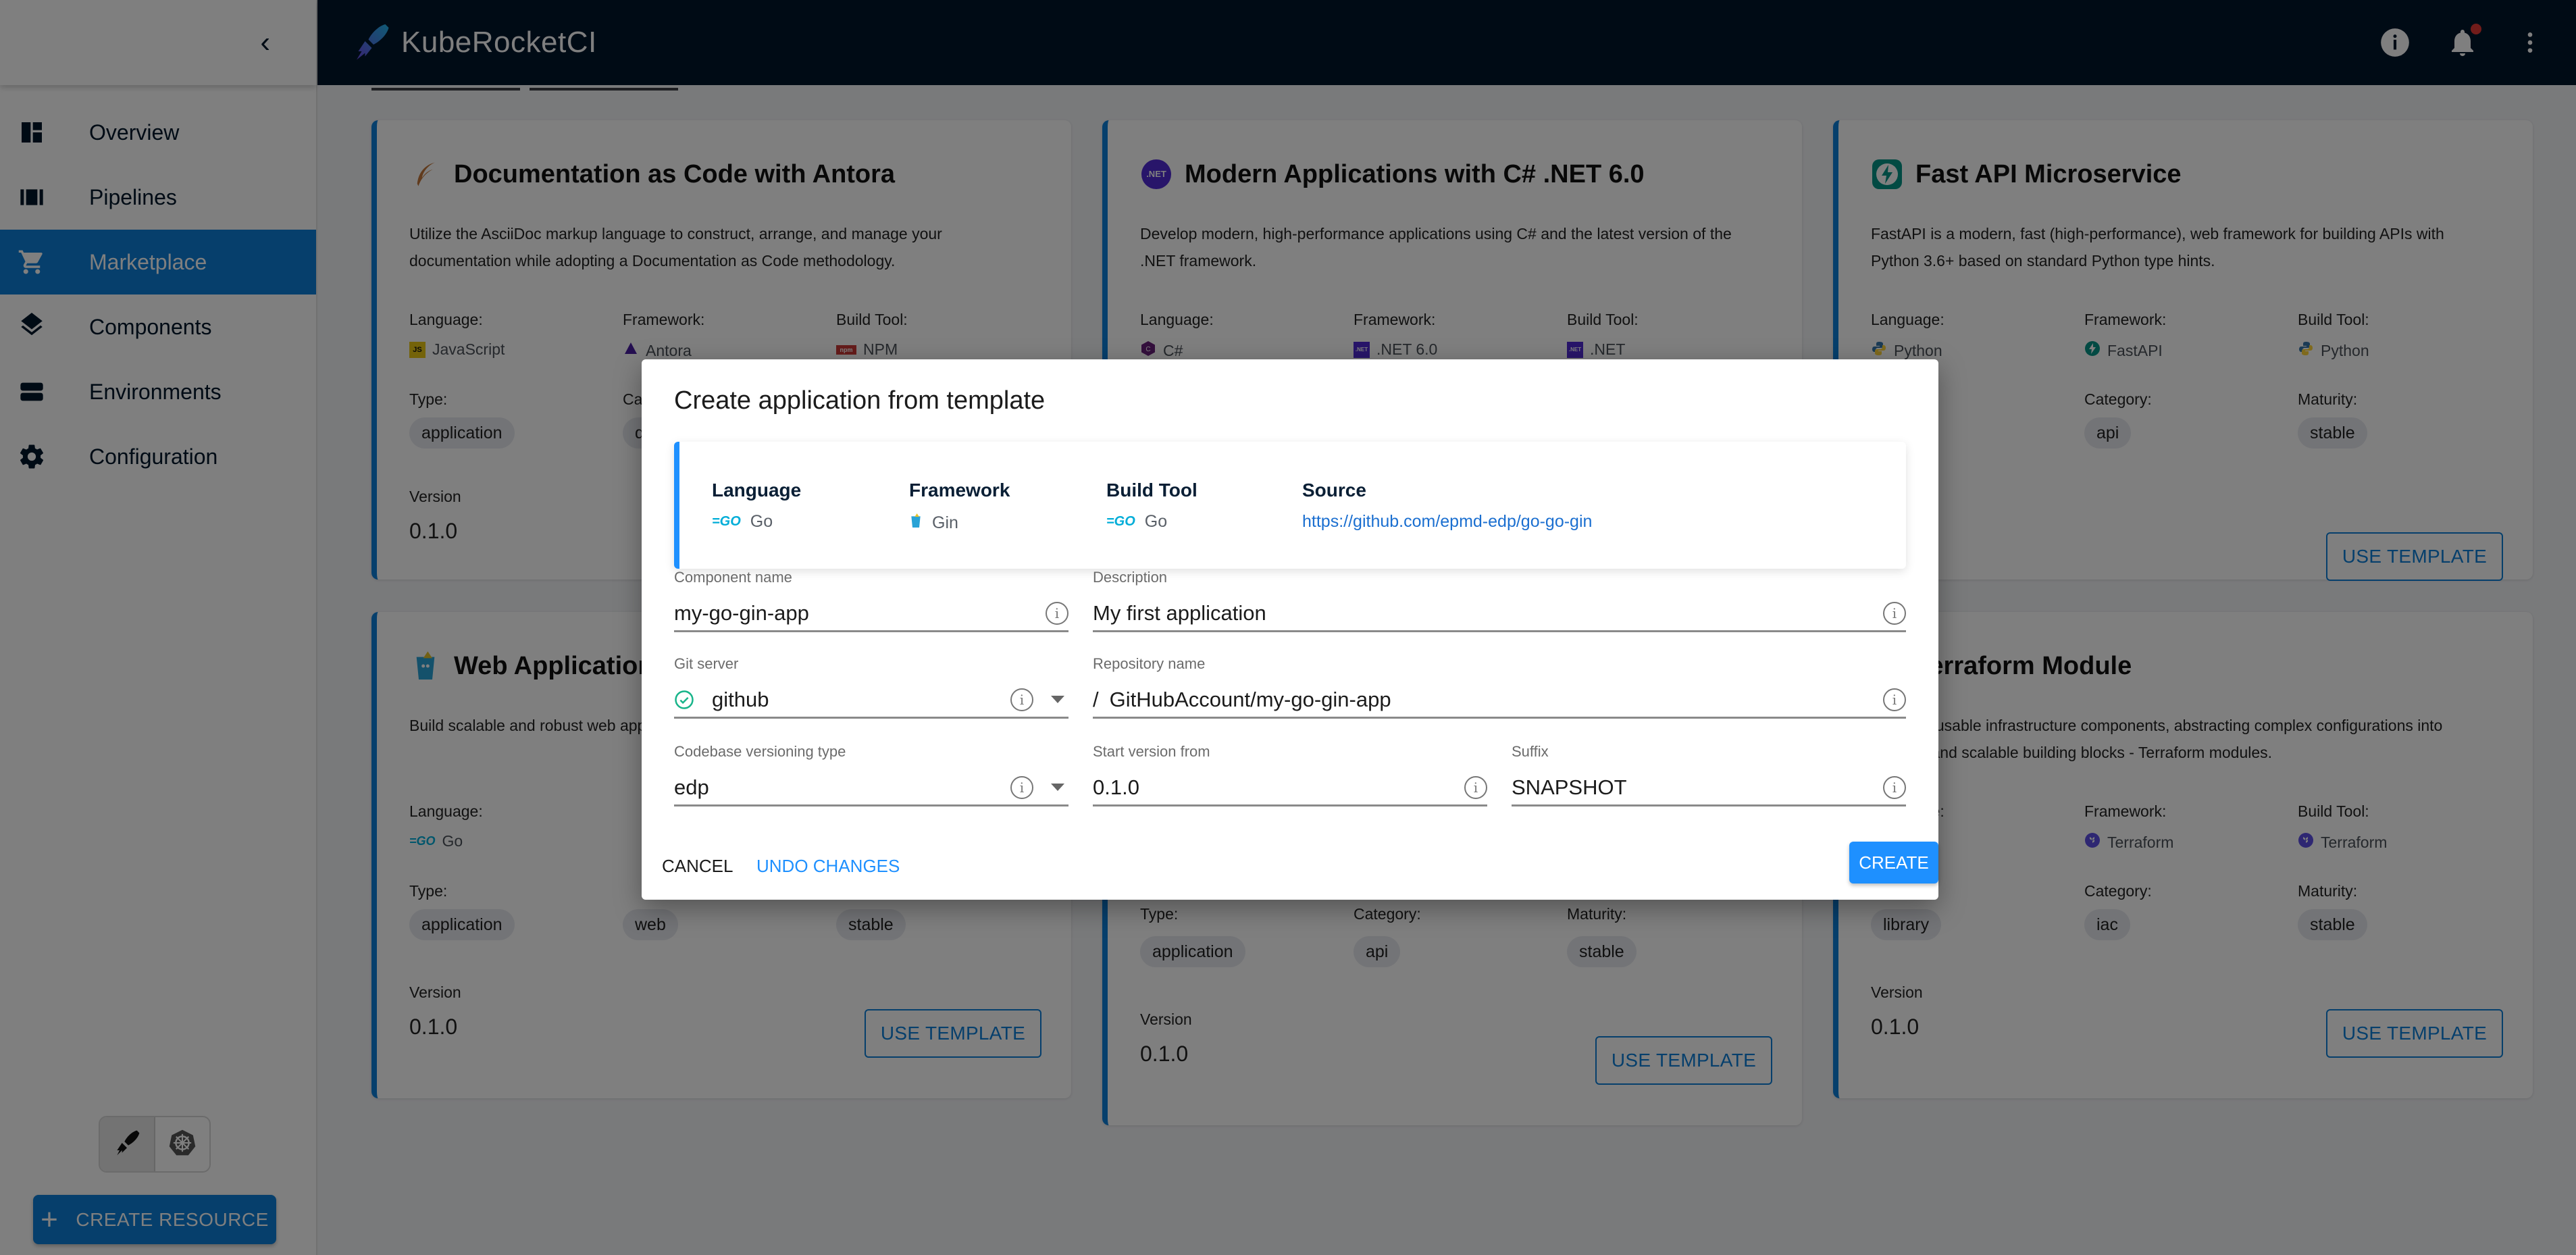 Image resolution: width=2576 pixels, height=1255 pixels. I want to click on info-language-value: Go, so click(762, 521).